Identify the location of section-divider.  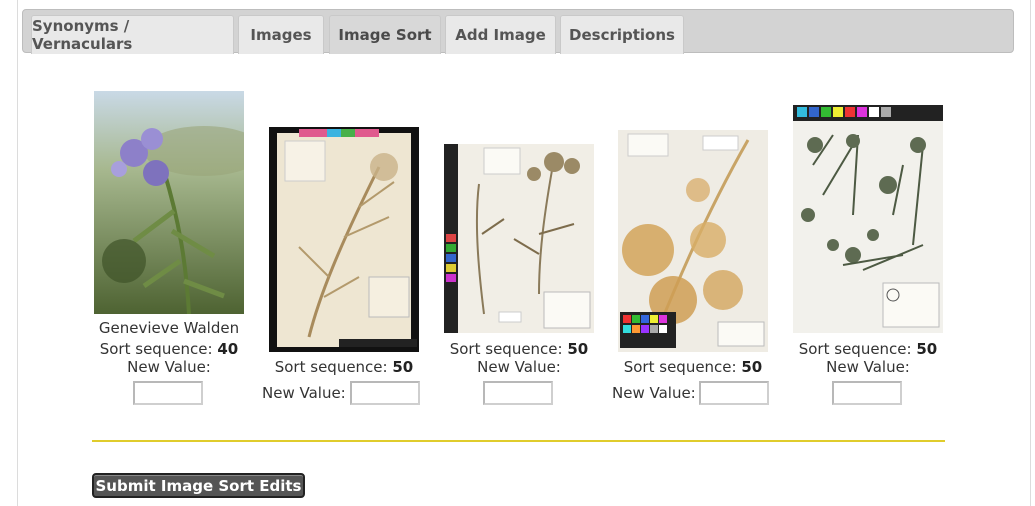
(518, 441).